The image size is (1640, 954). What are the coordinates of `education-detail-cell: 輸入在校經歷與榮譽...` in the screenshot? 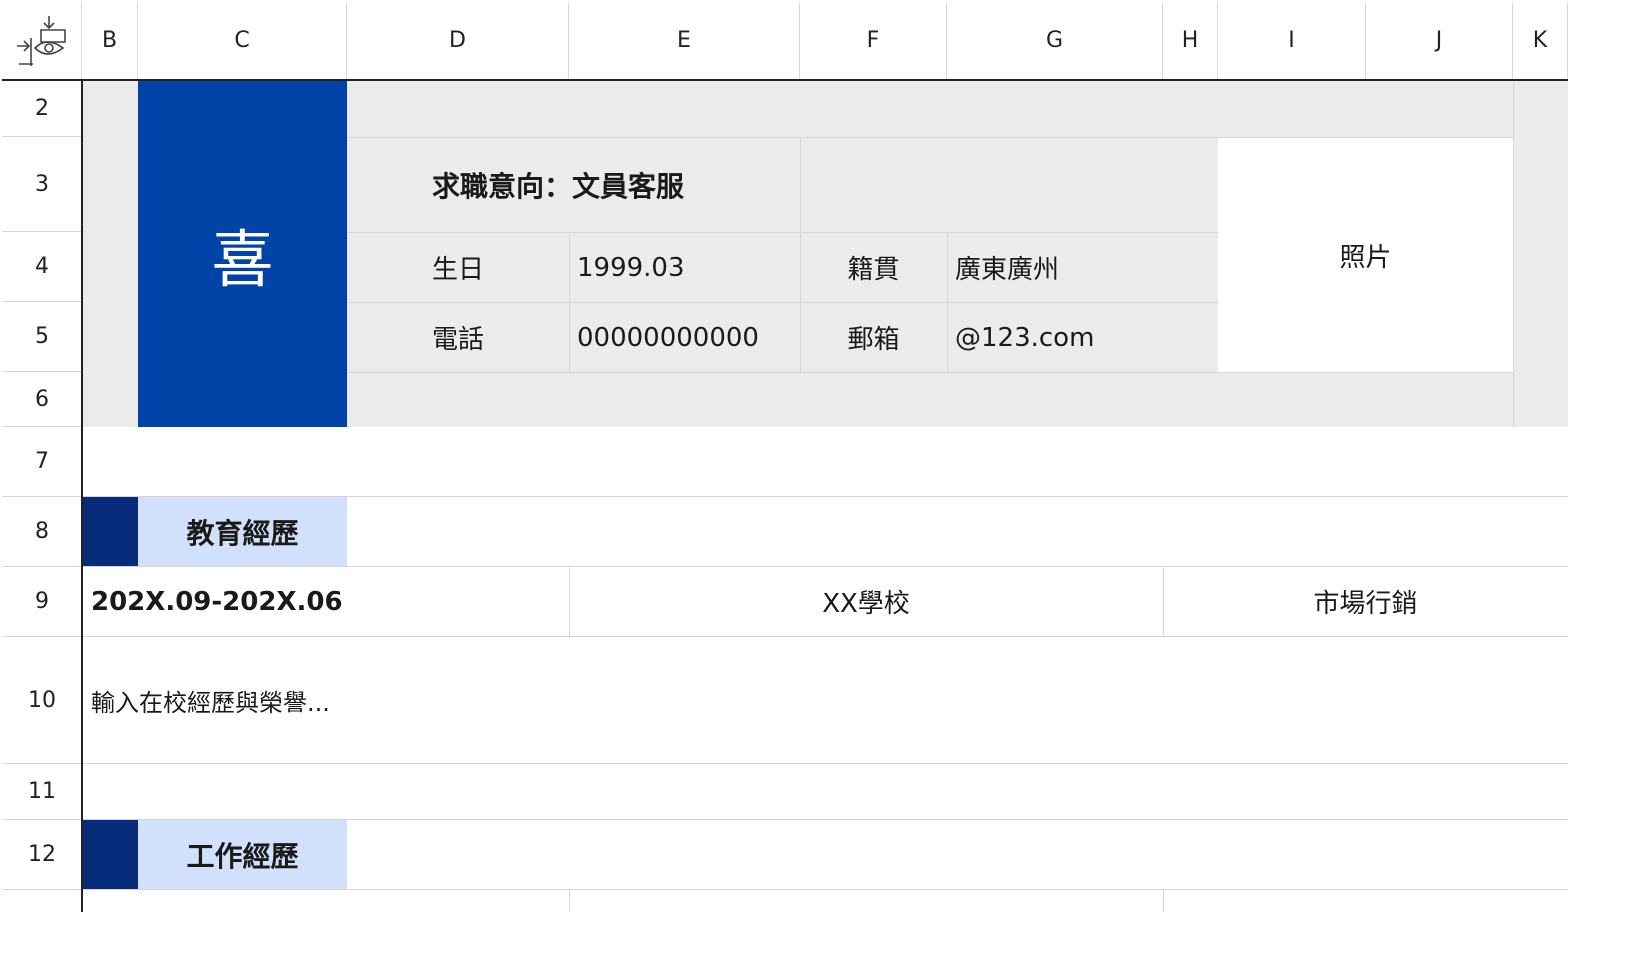 It's located at (829, 700).